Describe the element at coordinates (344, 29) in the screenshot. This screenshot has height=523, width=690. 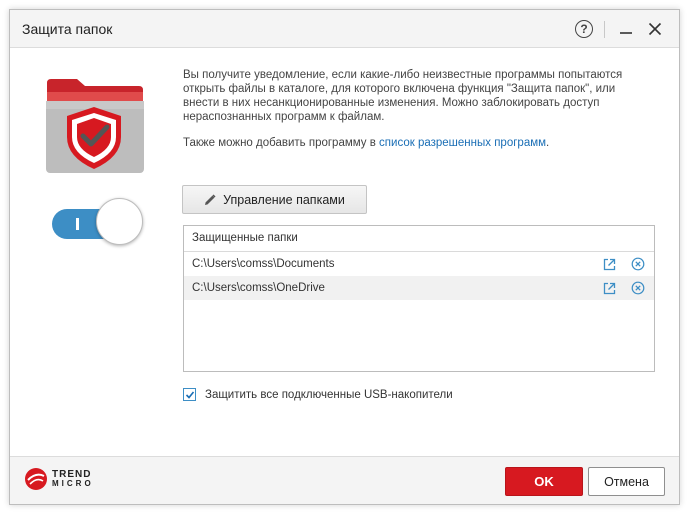
I see `title-bar: Защита папок ?` at that location.